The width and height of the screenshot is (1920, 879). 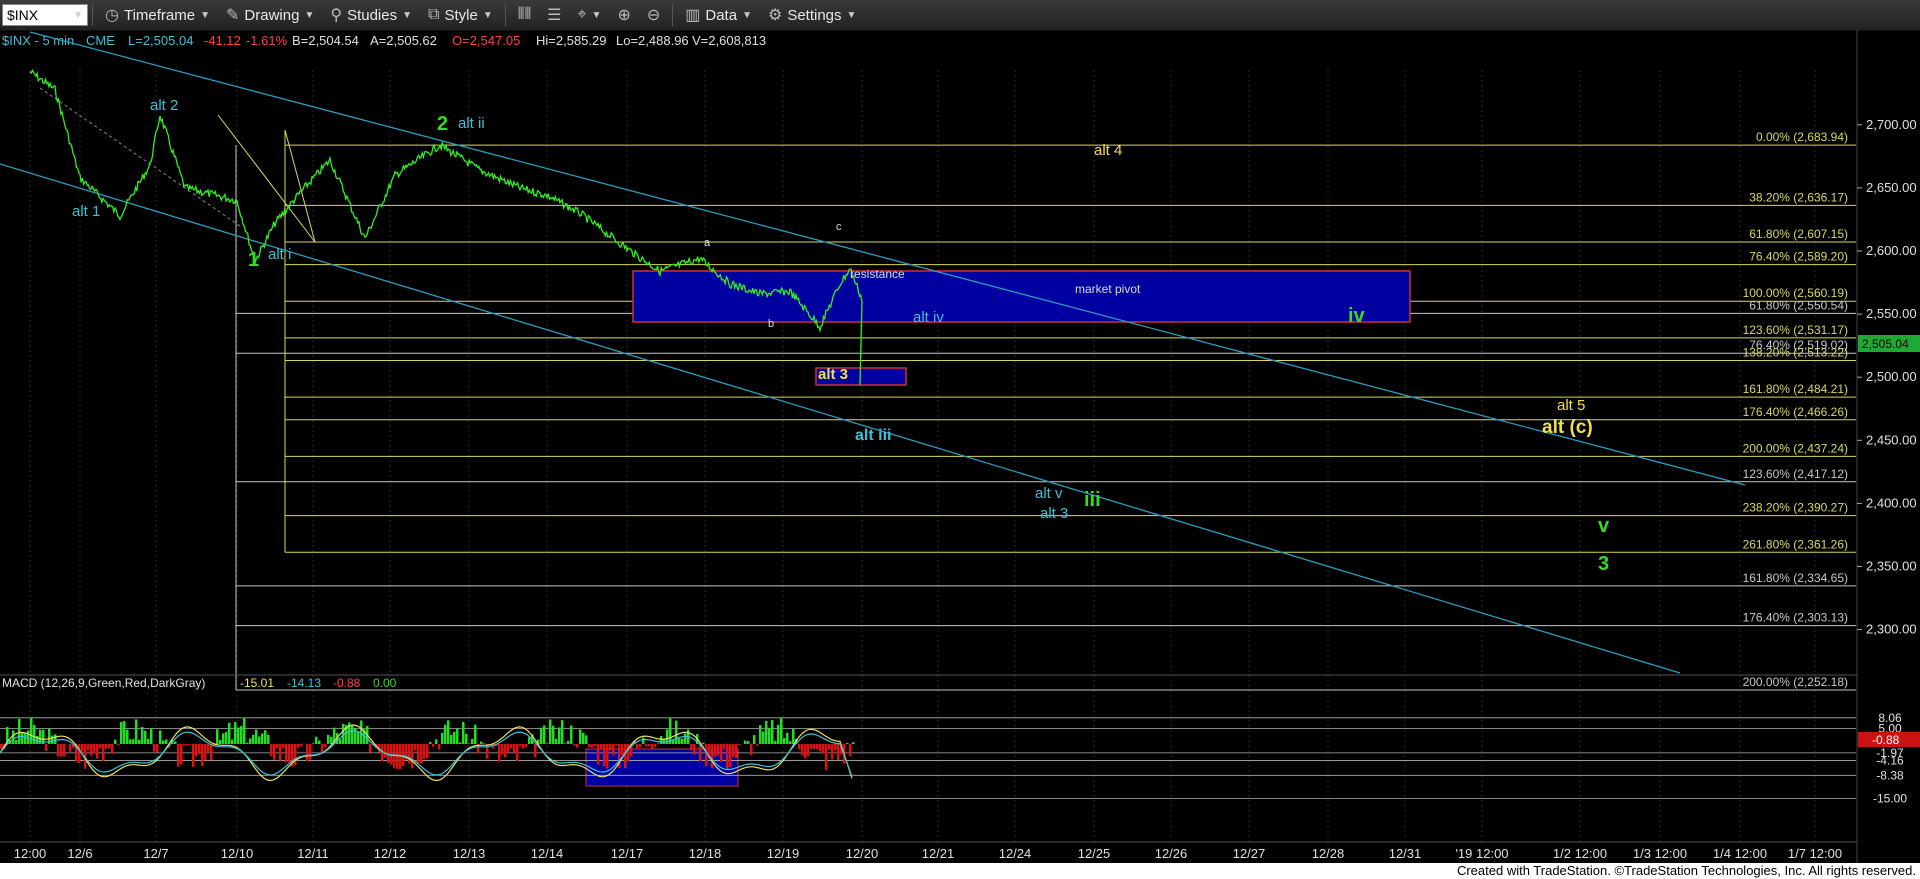 I want to click on zoom-in-button: ⊕, so click(x=623, y=15).